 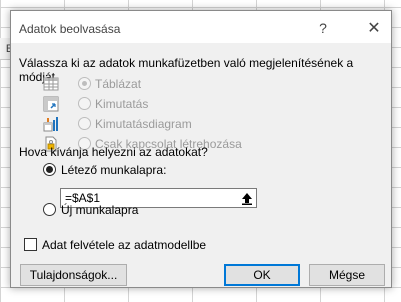 I want to click on dialog-title: Adatok beolvasása, so click(x=70, y=29).